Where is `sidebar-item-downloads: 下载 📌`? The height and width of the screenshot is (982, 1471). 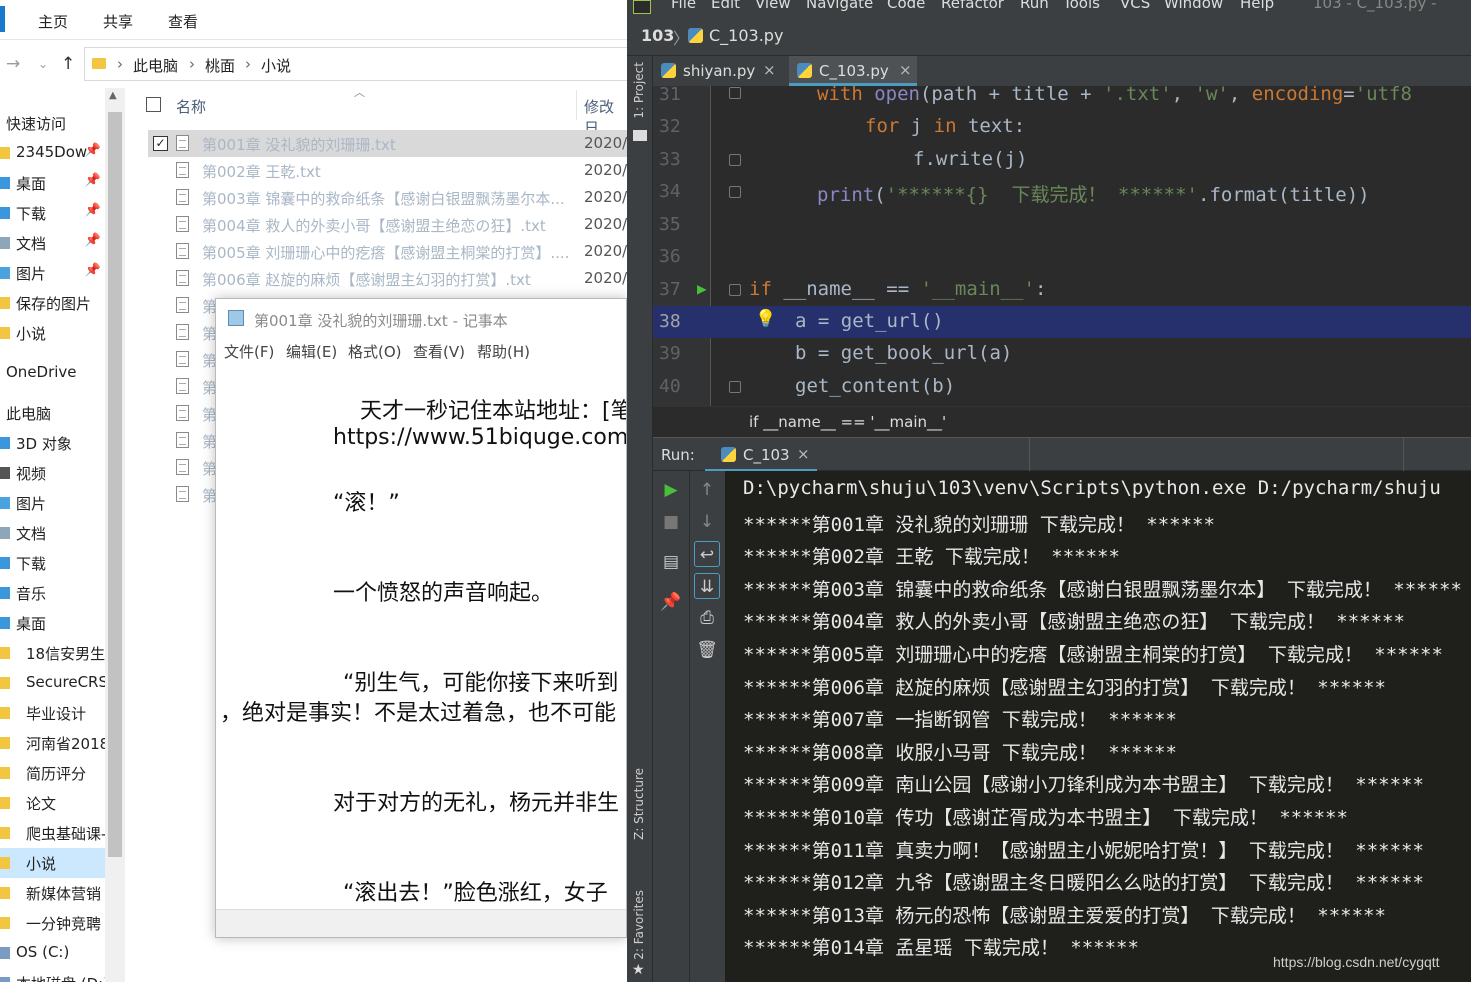 sidebar-item-downloads: 下载 📌 is located at coordinates (52, 213).